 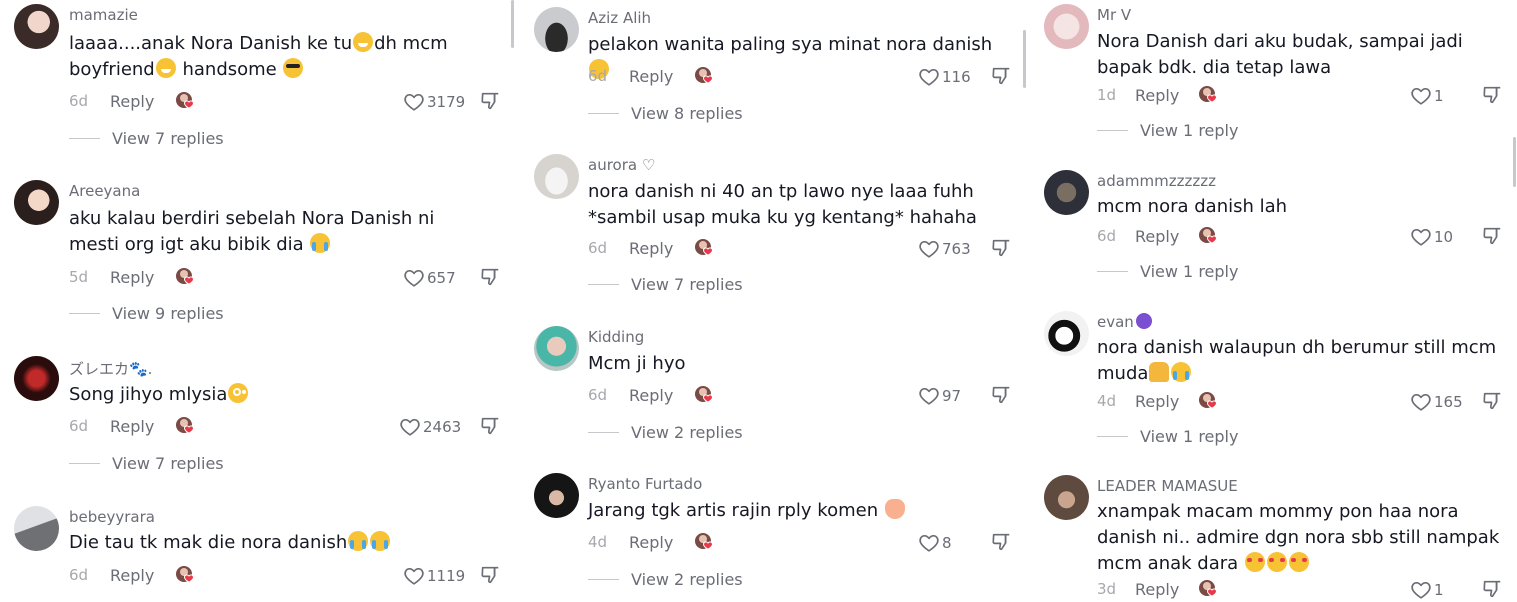 I want to click on smiling-hearts-emoji-icon, so click(x=1254, y=562).